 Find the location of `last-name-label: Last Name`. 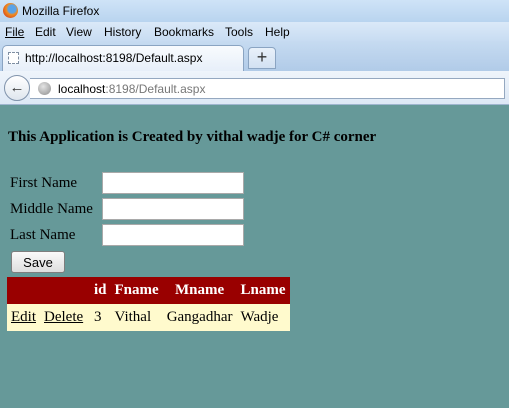

last-name-label: Last Name is located at coordinates (43, 235).